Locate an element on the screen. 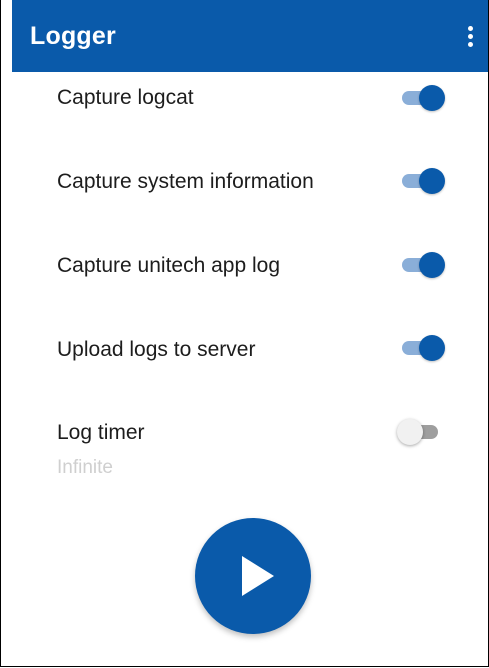  capture-logcat-switch is located at coordinates (424, 98).